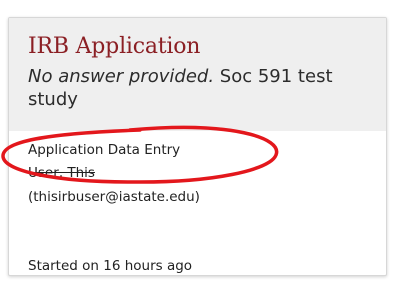 Image resolution: width=403 pixels, height=284 pixels. What do you see at coordinates (110, 266) in the screenshot?
I see `started-time: Started on 16 hours ago` at bounding box center [110, 266].